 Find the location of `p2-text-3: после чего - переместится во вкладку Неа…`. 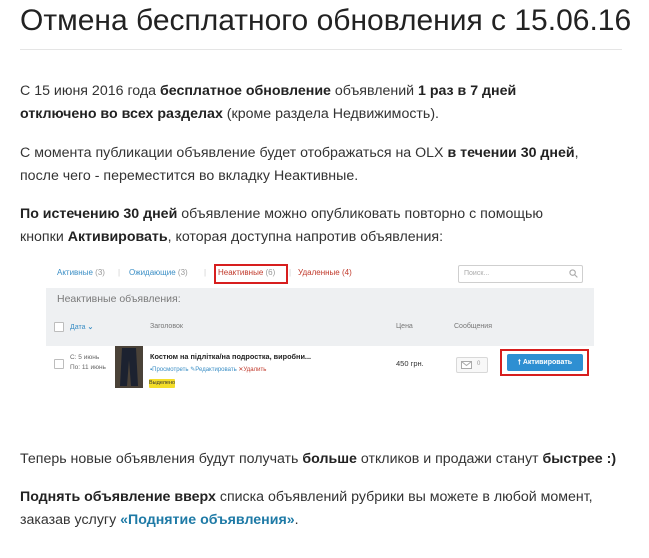

p2-text-3: после чего - переместится во вкладку Неа… is located at coordinates (189, 176).